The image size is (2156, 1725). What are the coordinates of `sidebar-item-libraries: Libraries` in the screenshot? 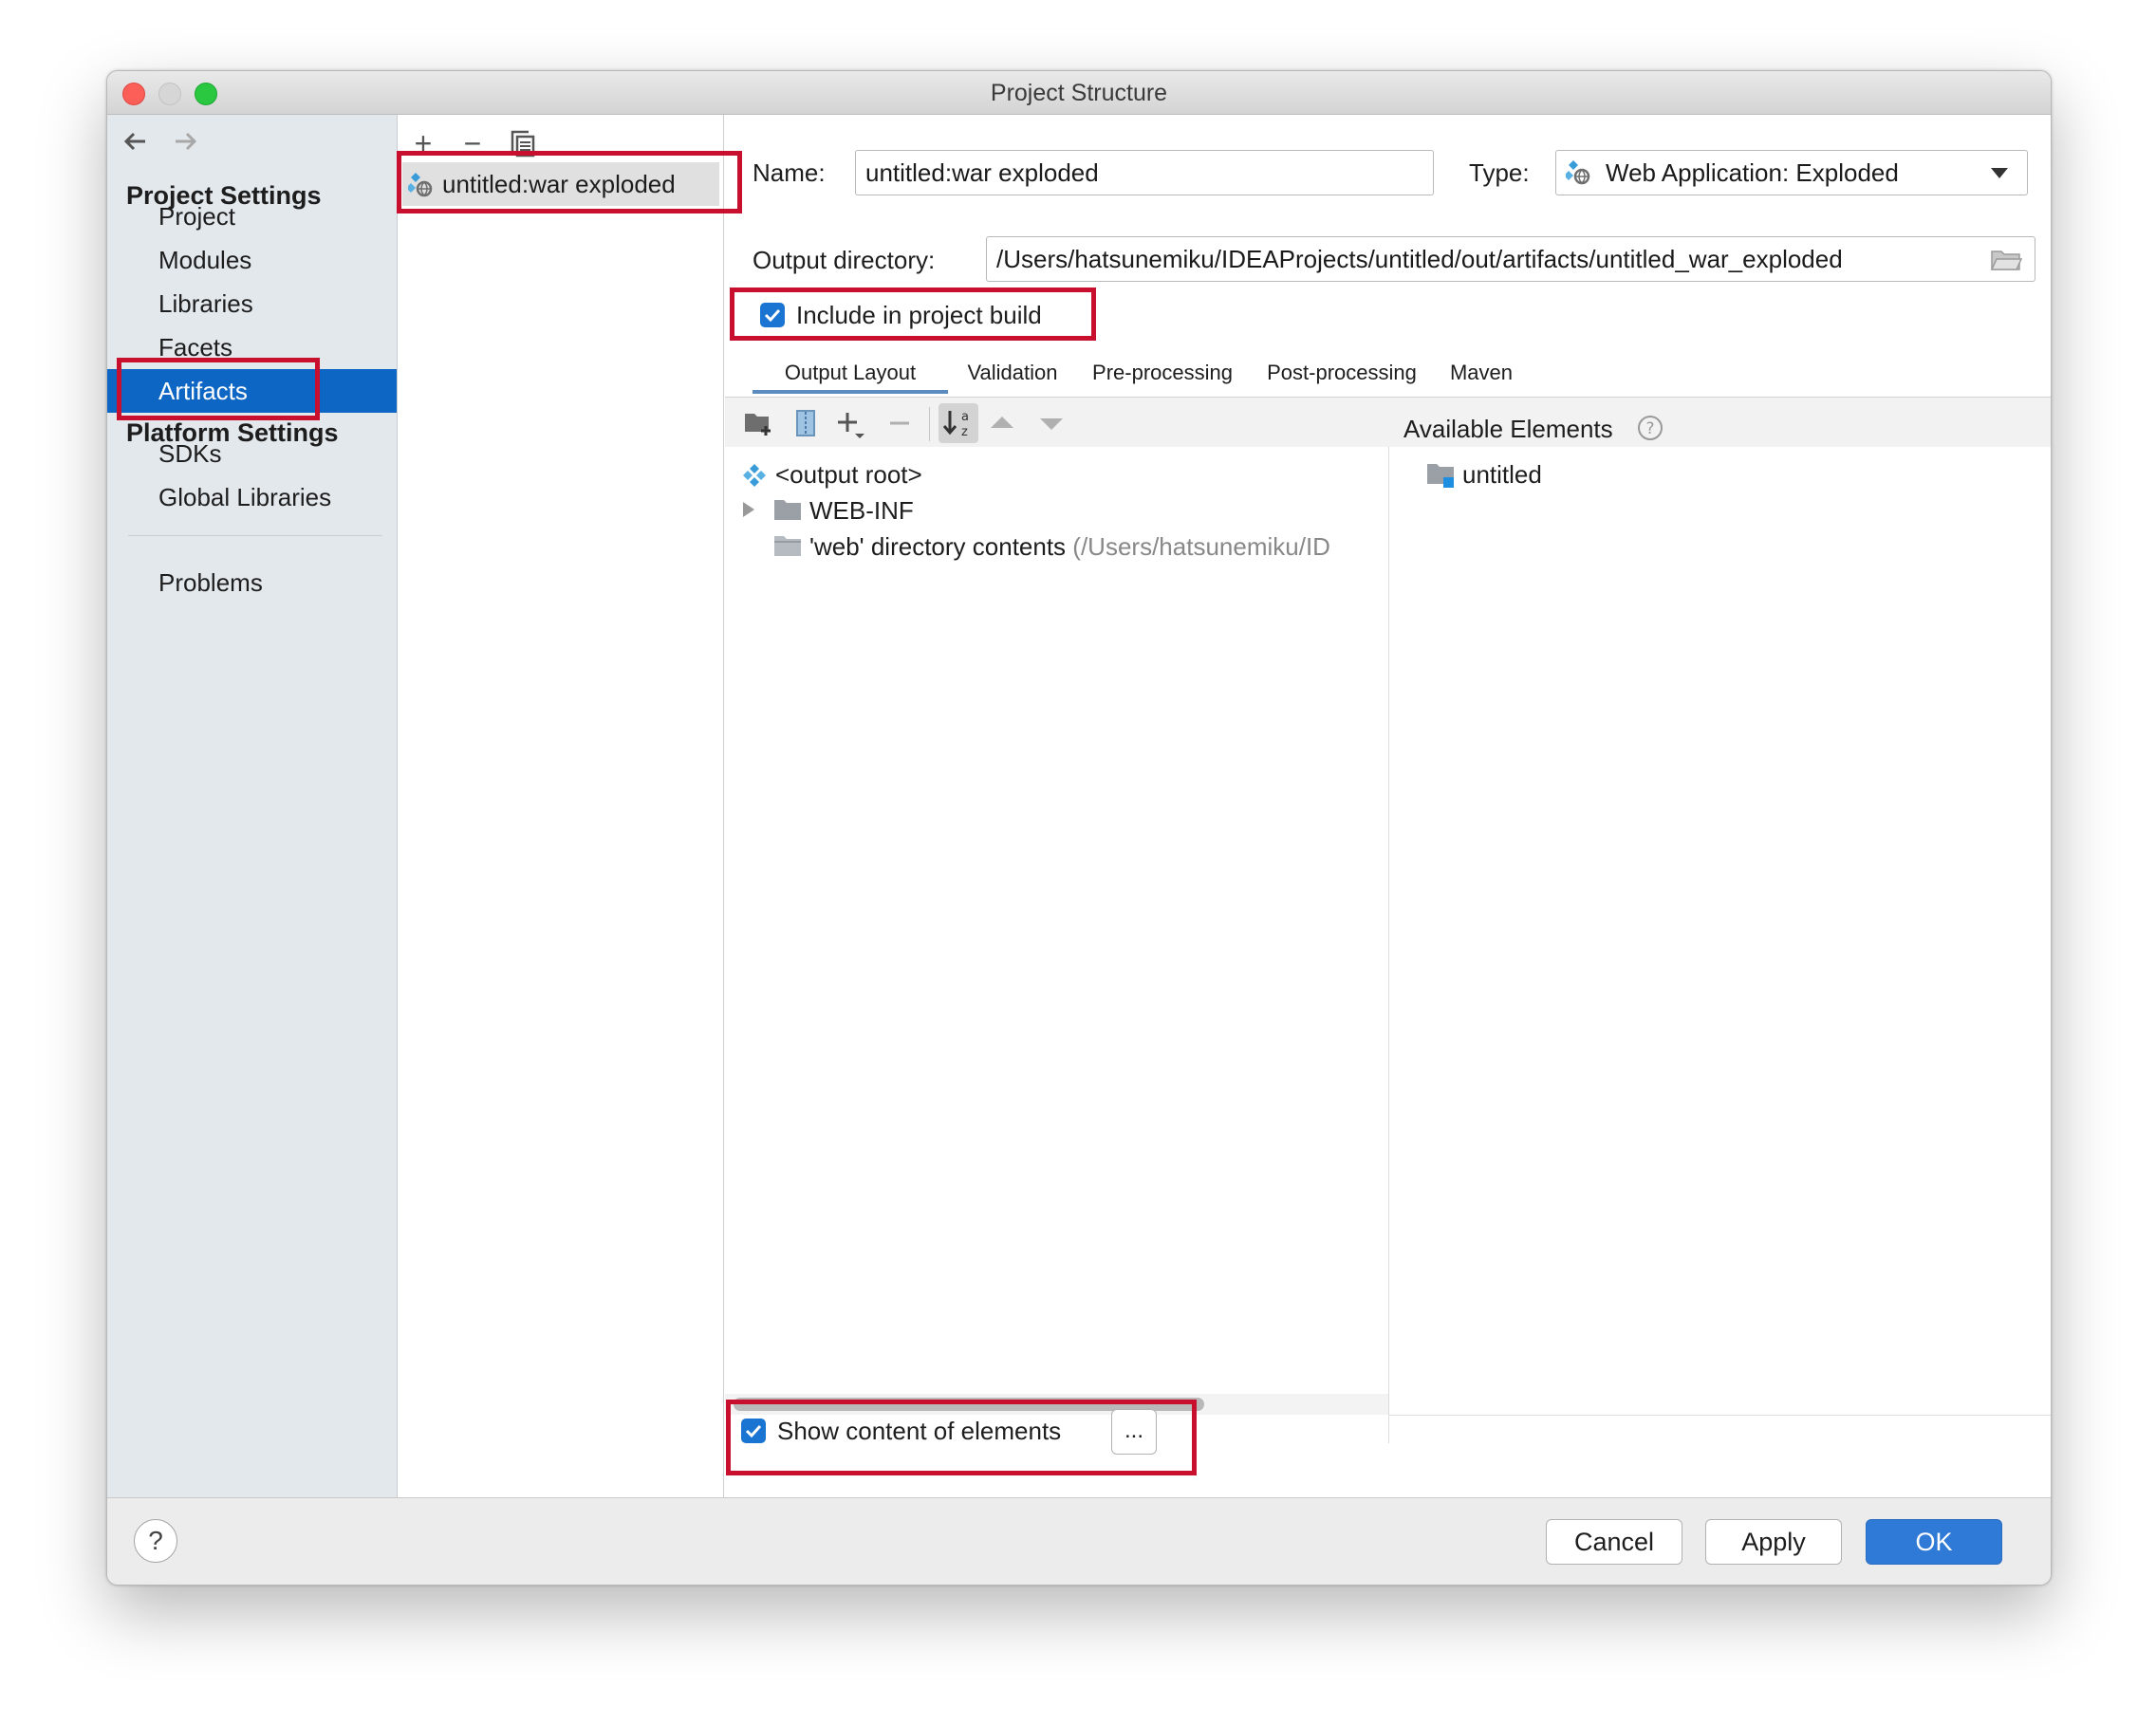 It's located at (252, 303).